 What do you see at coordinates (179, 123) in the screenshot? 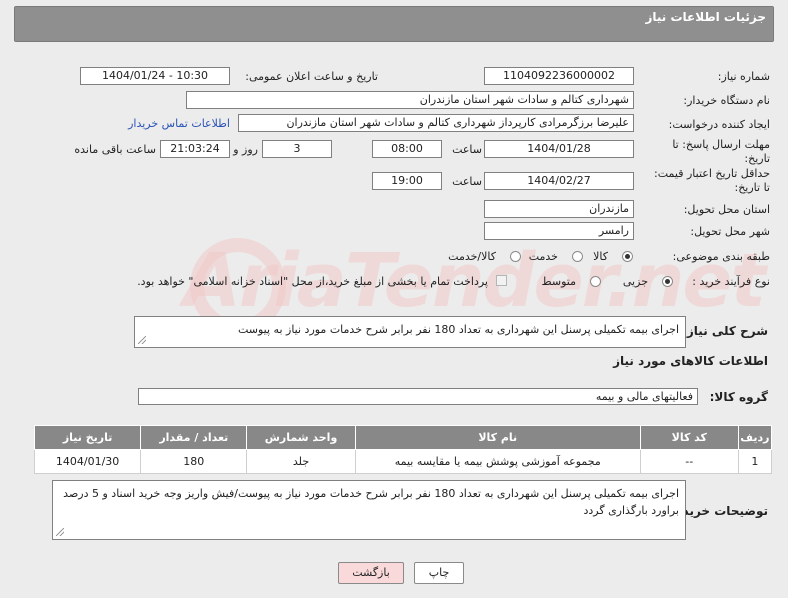
I see `buyer-contact-link: اطلاعات تماس خریدار` at bounding box center [179, 123].